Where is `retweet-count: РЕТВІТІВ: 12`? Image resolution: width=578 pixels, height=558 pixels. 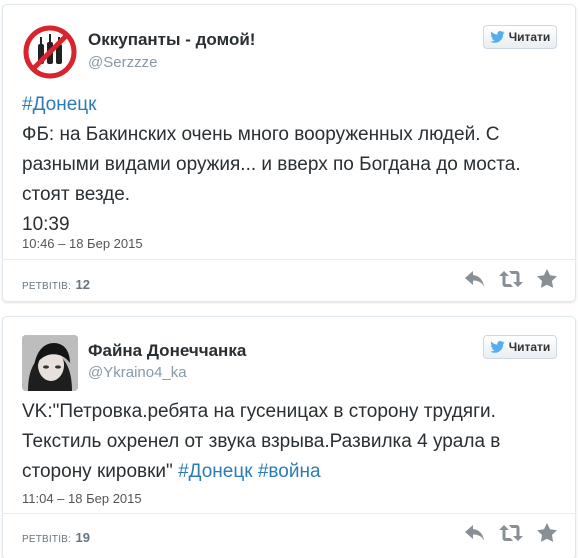
retweet-count: РЕТВІТІВ: 12 is located at coordinates (56, 285).